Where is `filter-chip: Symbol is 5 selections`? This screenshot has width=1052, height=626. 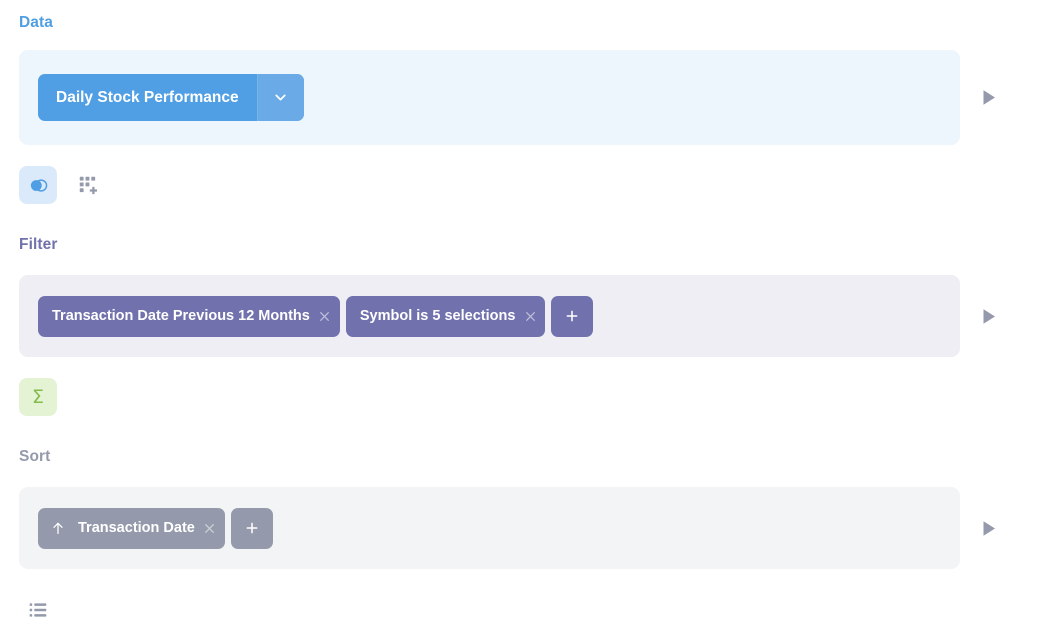
filter-chip: Symbol is 5 selections is located at coordinates (445, 316).